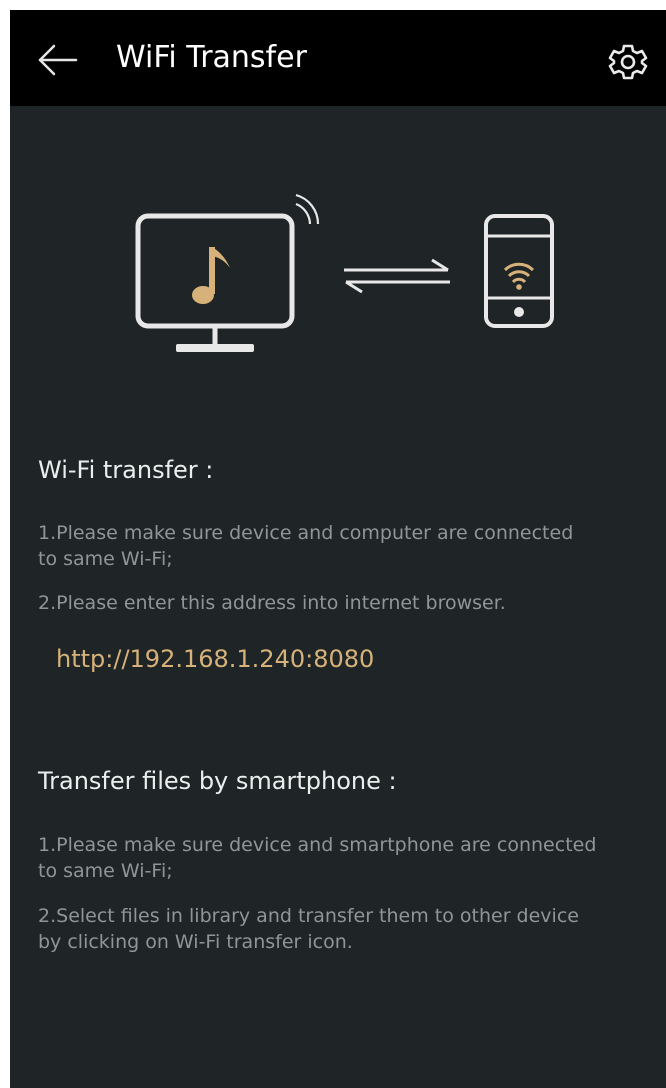 This screenshot has height=1088, width=666. Describe the element at coordinates (105, 871) in the screenshot. I see `smartphone-step-1-line-2: to same Wi-Fi;` at that location.